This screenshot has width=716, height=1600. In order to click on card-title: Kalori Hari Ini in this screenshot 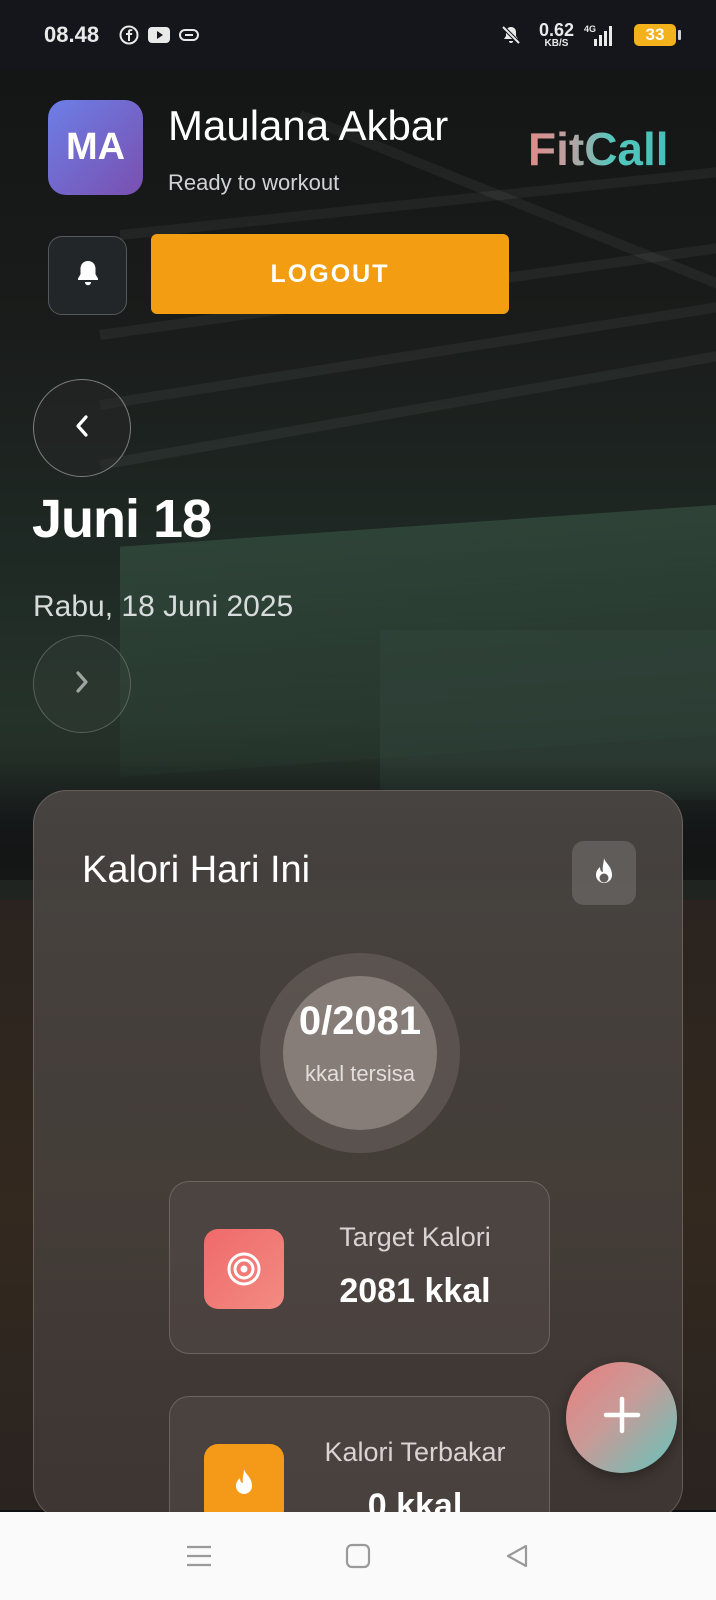, I will do `click(196, 870)`.